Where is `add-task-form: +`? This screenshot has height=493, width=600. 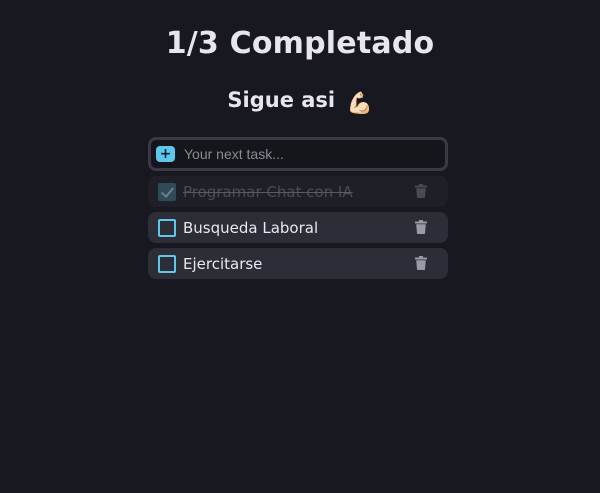 add-task-form: + is located at coordinates (298, 154).